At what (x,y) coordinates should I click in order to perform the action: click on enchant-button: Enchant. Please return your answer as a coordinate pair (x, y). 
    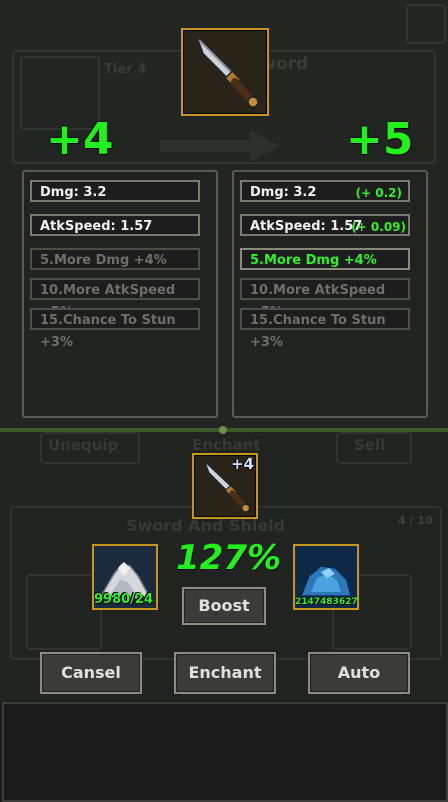
    Looking at the image, I should click on (225, 673).